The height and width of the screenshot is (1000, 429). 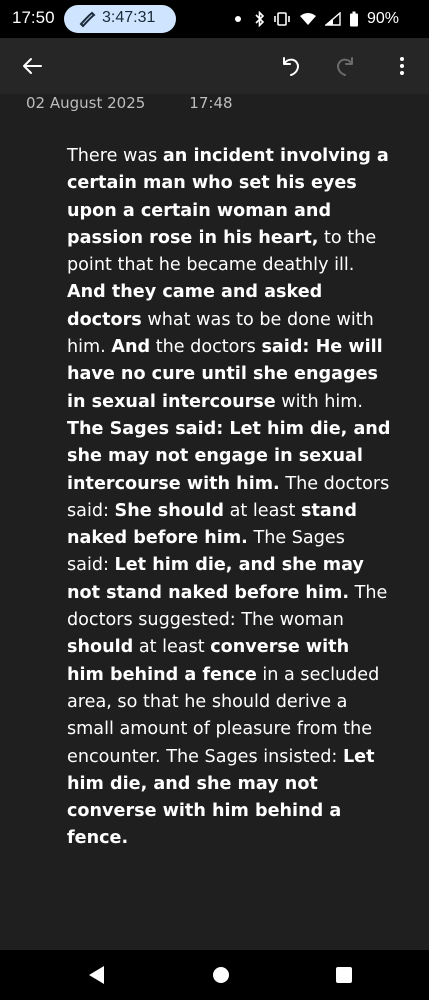 I want to click on square-recents-icon, so click(x=344, y=975).